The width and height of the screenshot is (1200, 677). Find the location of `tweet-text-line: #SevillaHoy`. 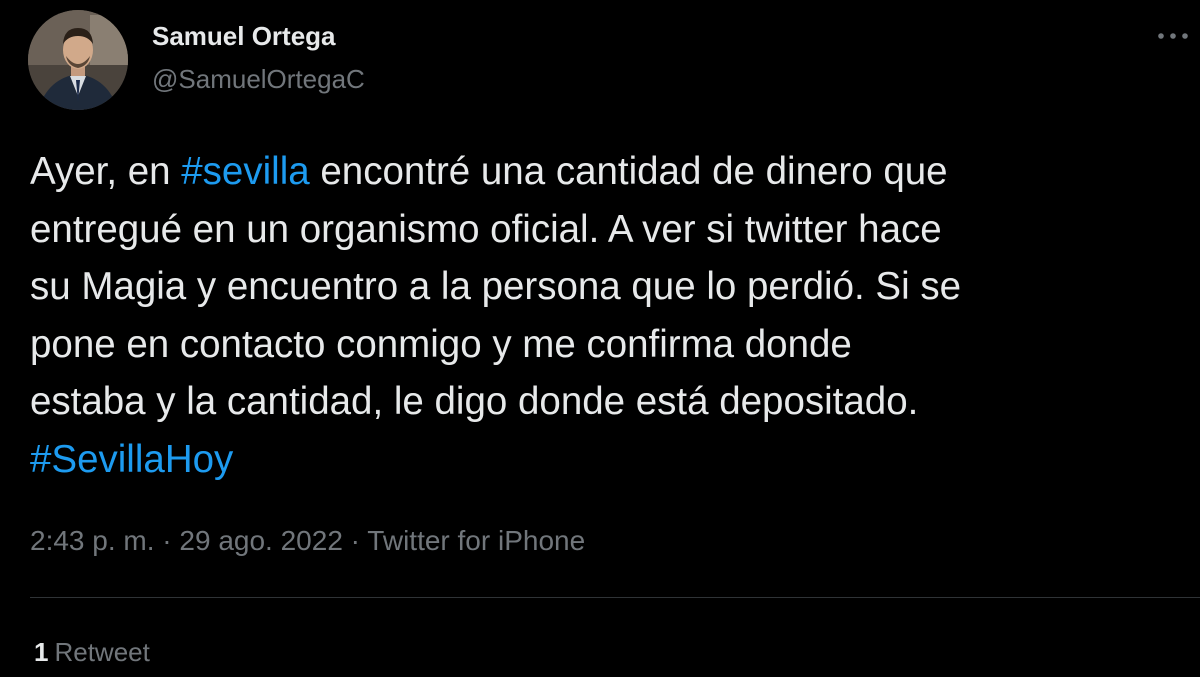

tweet-text-line: #SevillaHoy is located at coordinates (605, 460).